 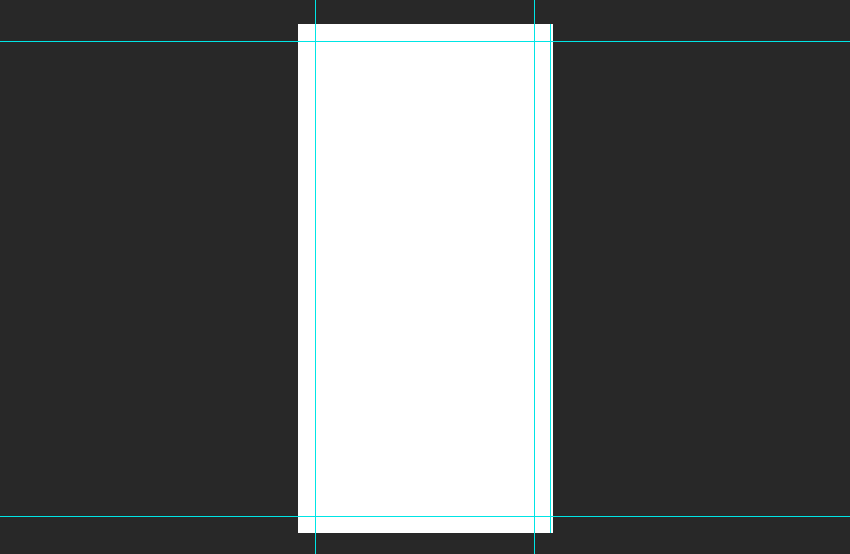 I want to click on vertical-guide-left, so click(x=315, y=277).